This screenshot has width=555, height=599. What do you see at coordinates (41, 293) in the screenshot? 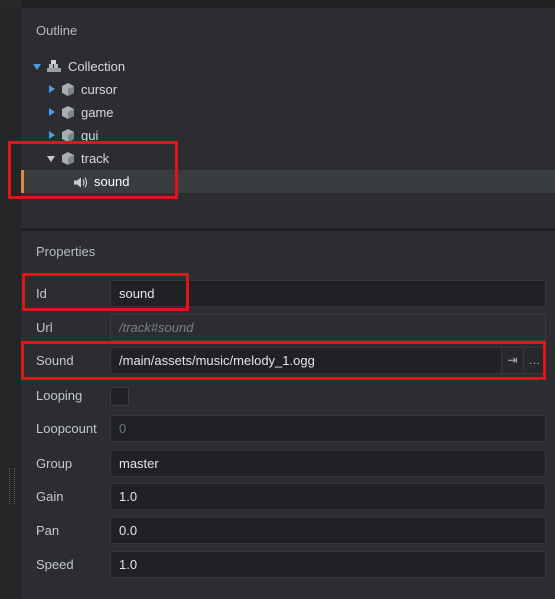
I see `property-label: Id` at bounding box center [41, 293].